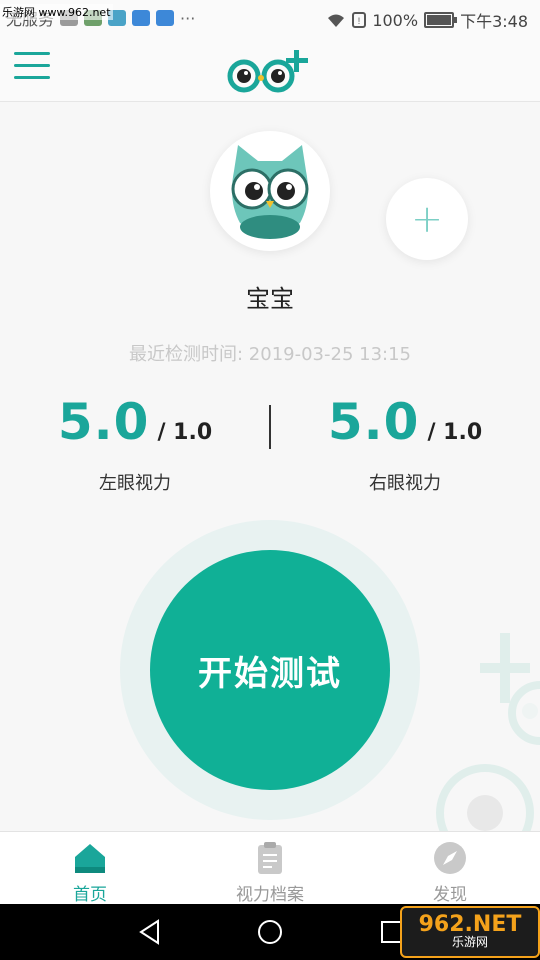 The height and width of the screenshot is (960, 540). I want to click on more-icon: ···, so click(188, 18).